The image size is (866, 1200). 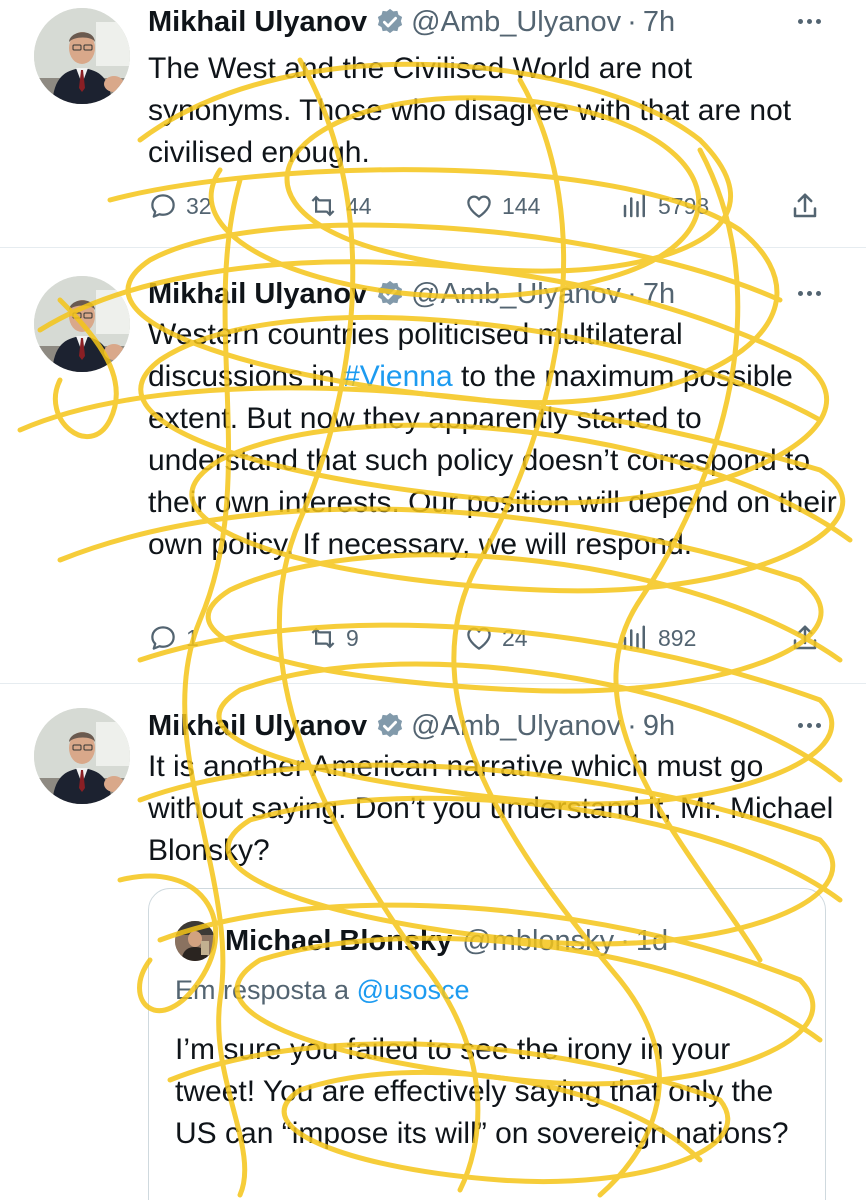 What do you see at coordinates (521, 205) in the screenshot?
I see `like-count: 144` at bounding box center [521, 205].